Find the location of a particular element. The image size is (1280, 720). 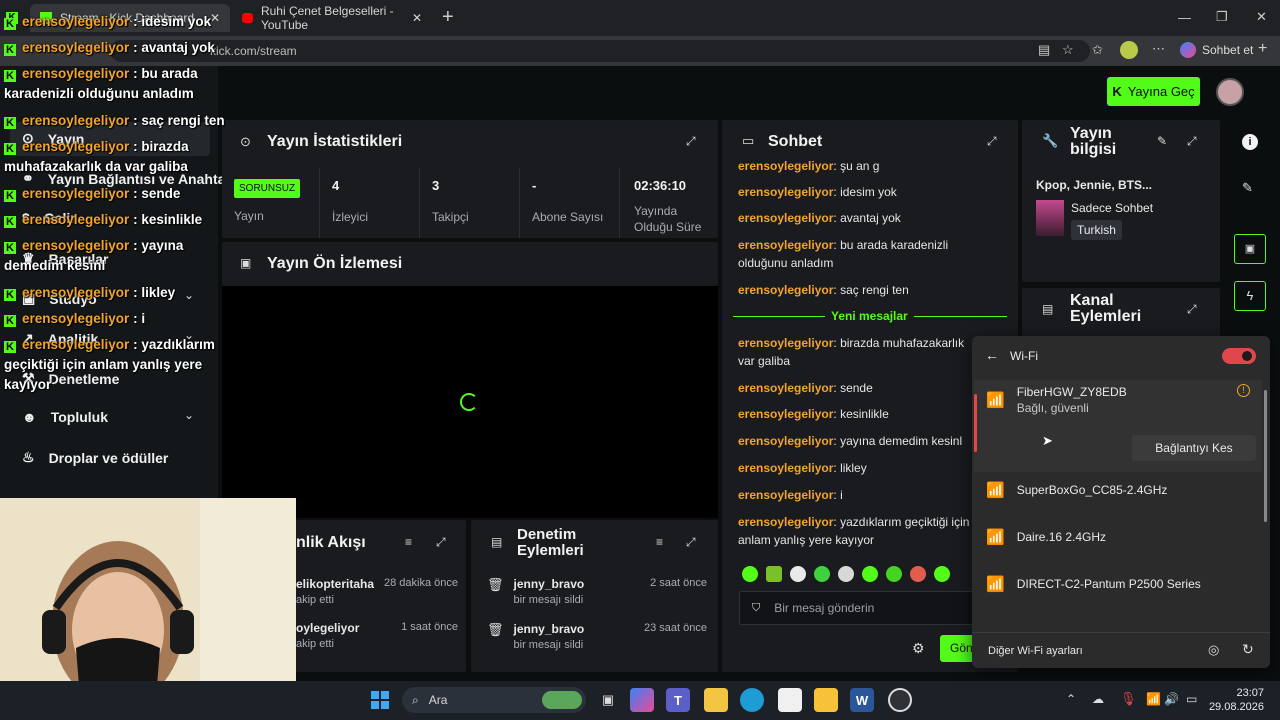

tray-mic-icon: 🎙 is located at coordinates (1128, 699).